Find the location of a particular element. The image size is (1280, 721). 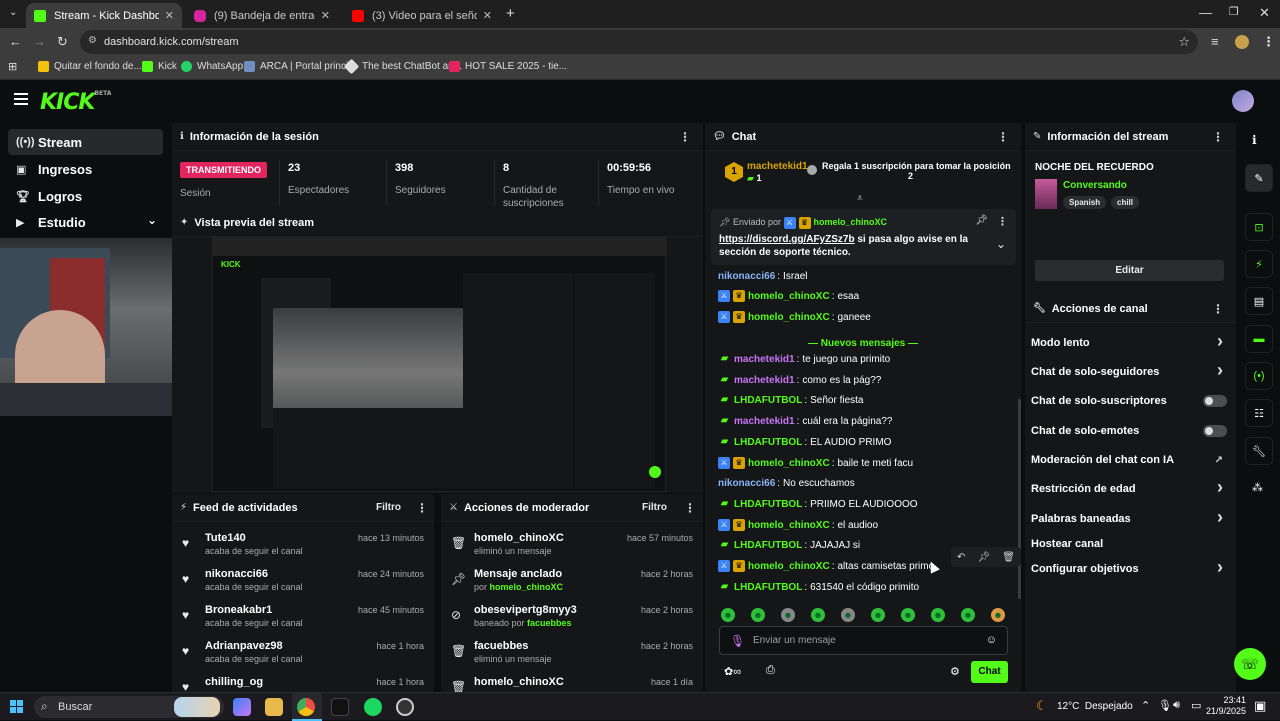

chat-message: ▰ LHDAFUTBOL: EL AUDIO PRIMO is located at coordinates (805, 442).